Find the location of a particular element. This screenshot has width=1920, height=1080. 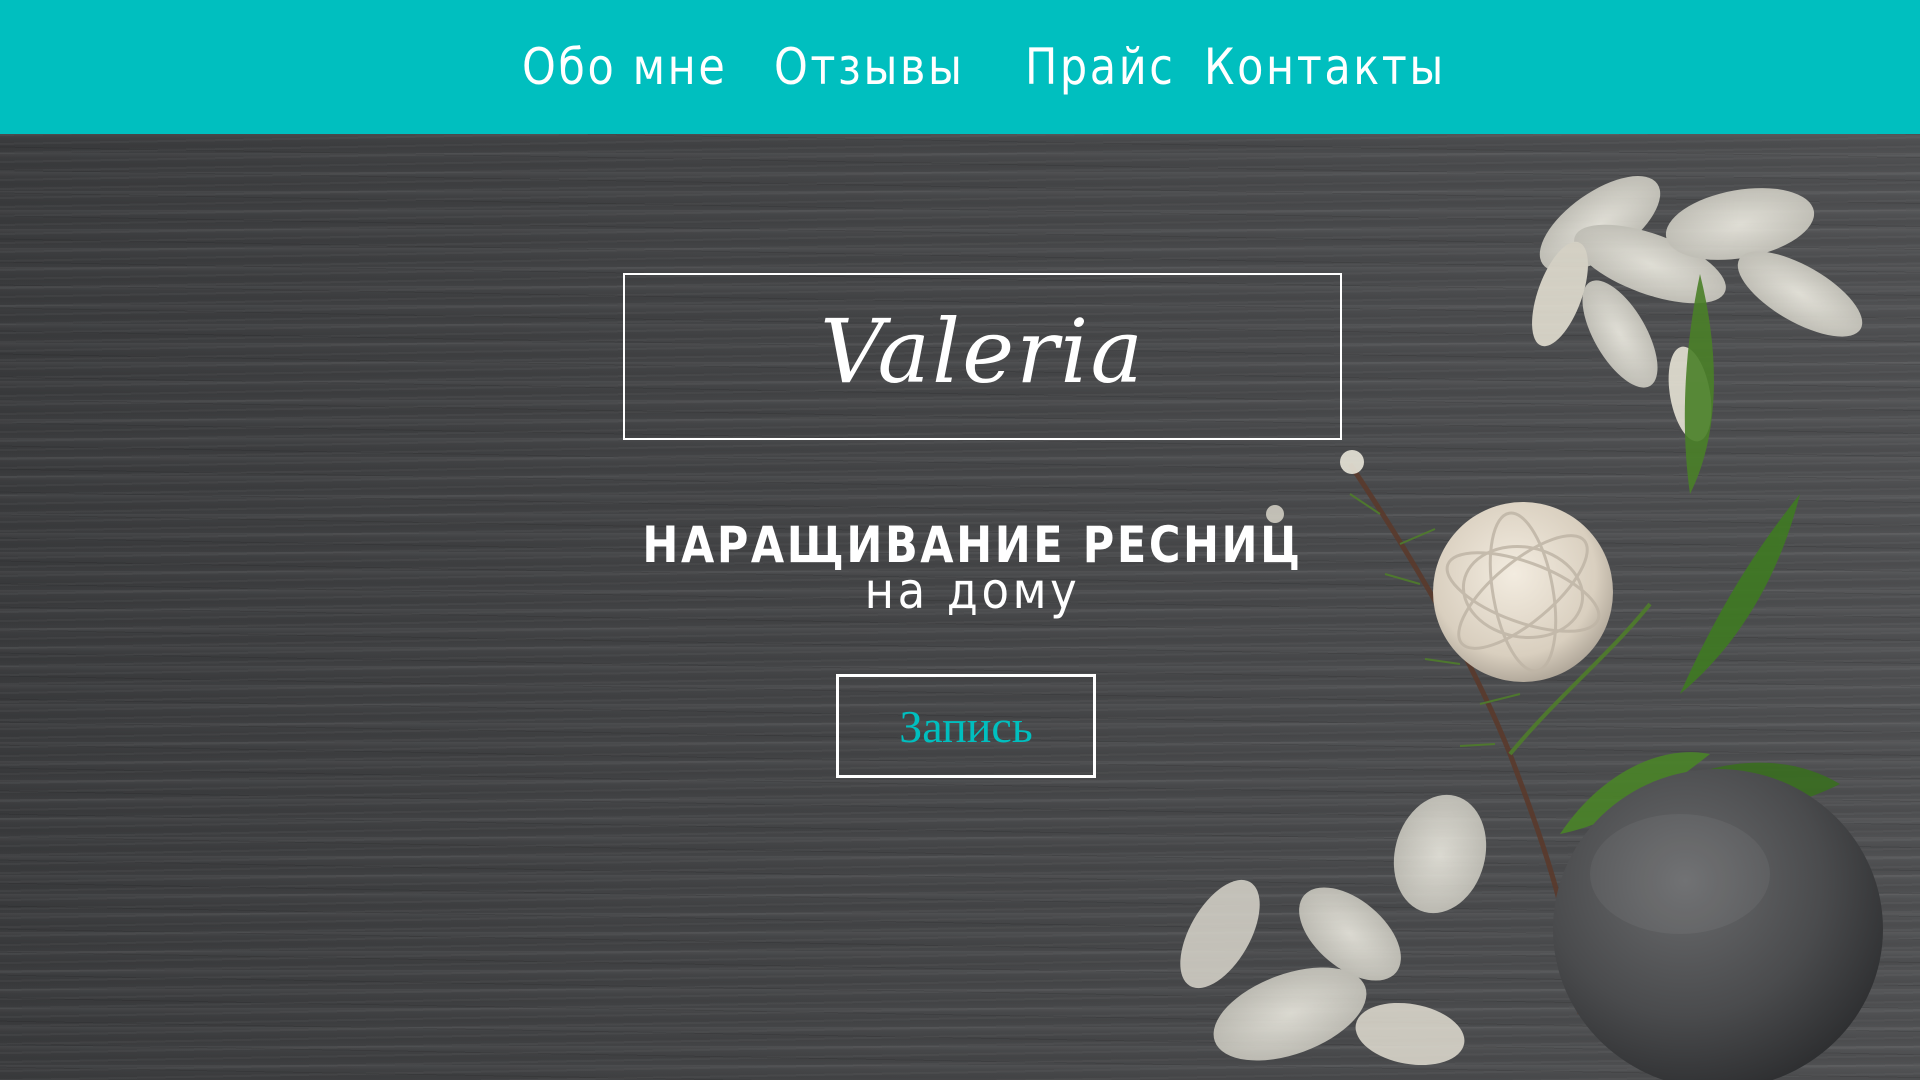

nav-link-about: Обо мне is located at coordinates (624, 67).